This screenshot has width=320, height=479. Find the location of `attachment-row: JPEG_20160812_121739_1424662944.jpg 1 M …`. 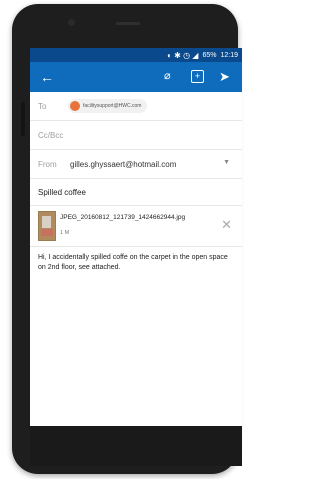

attachment-row: JPEG_20160812_121739_1424662944.jpg 1 M … is located at coordinates (136, 226).